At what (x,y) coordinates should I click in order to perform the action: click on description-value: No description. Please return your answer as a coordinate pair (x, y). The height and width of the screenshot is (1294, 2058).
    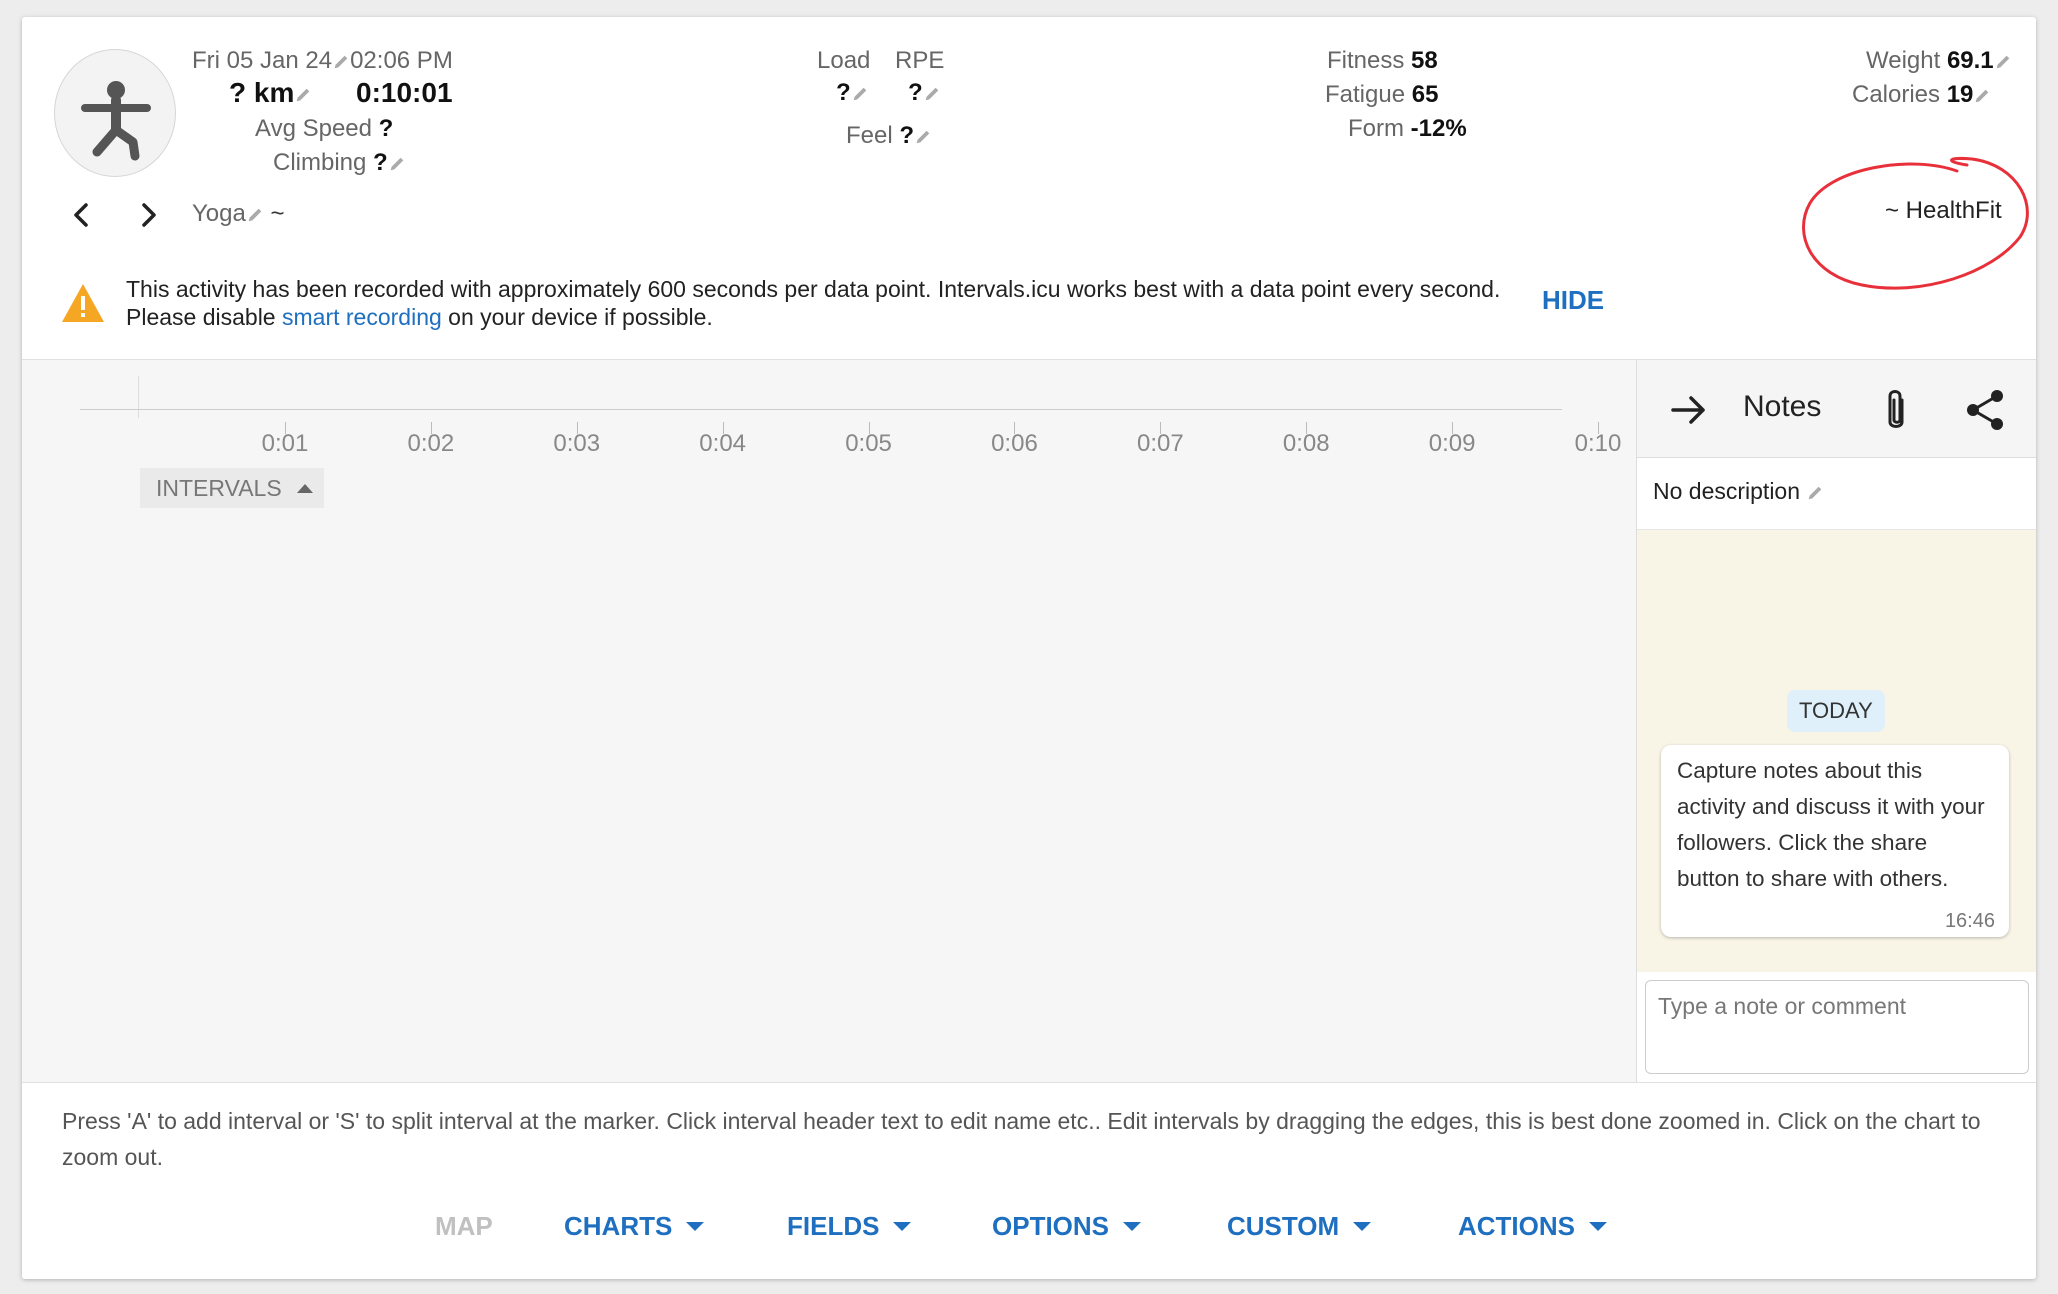
    Looking at the image, I should click on (1727, 491).